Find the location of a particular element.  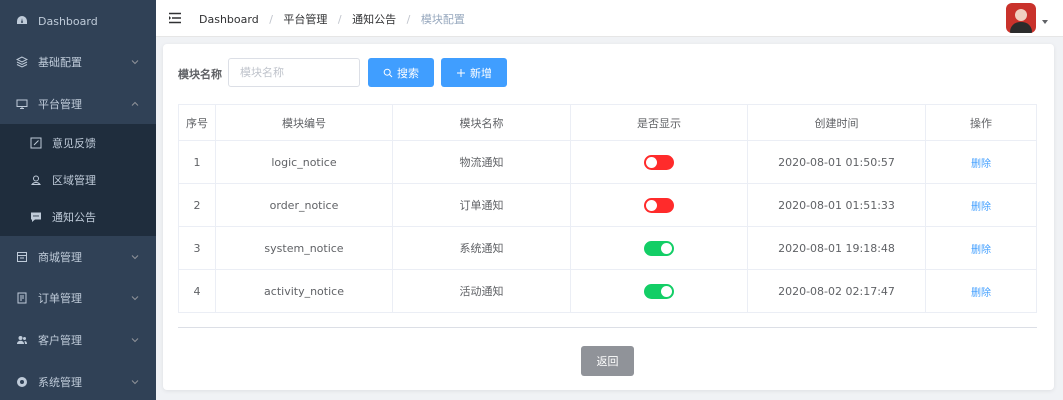

shop-icon is located at coordinates (22, 257).